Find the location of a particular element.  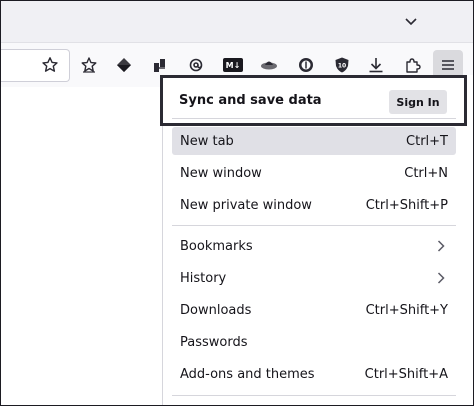

menu-item-addons-and-themes: Add-ons and themes Ctrl+Shift+A is located at coordinates (314, 374).